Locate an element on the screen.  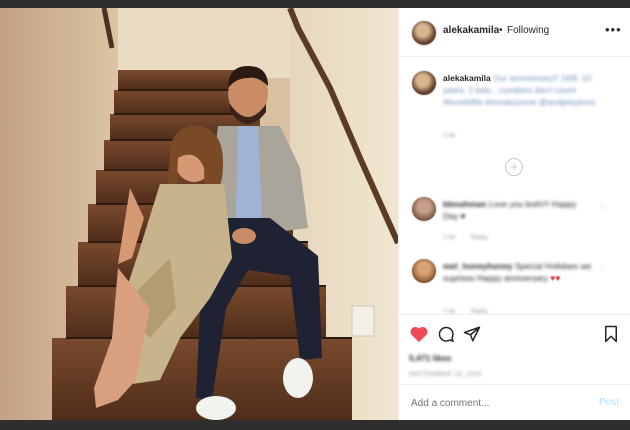
more-options-icon: ••• is located at coordinates (613, 29).